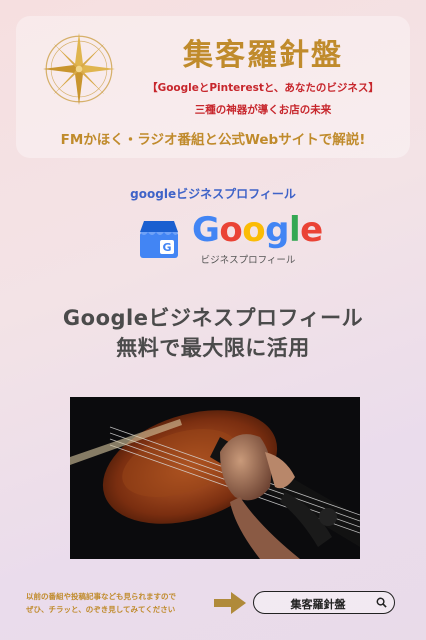 The image size is (426, 640). Describe the element at coordinates (294, 230) in the screenshot. I see `google-letter: l` at that location.